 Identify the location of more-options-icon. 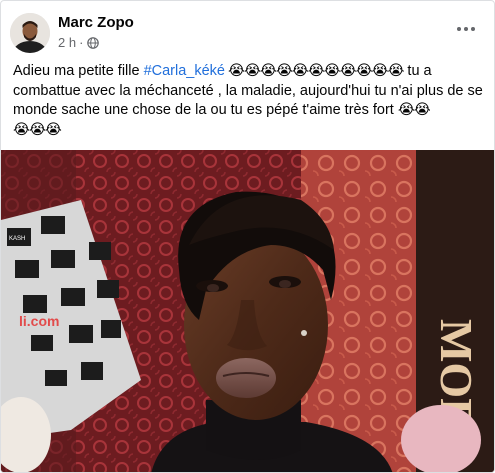
(466, 29).